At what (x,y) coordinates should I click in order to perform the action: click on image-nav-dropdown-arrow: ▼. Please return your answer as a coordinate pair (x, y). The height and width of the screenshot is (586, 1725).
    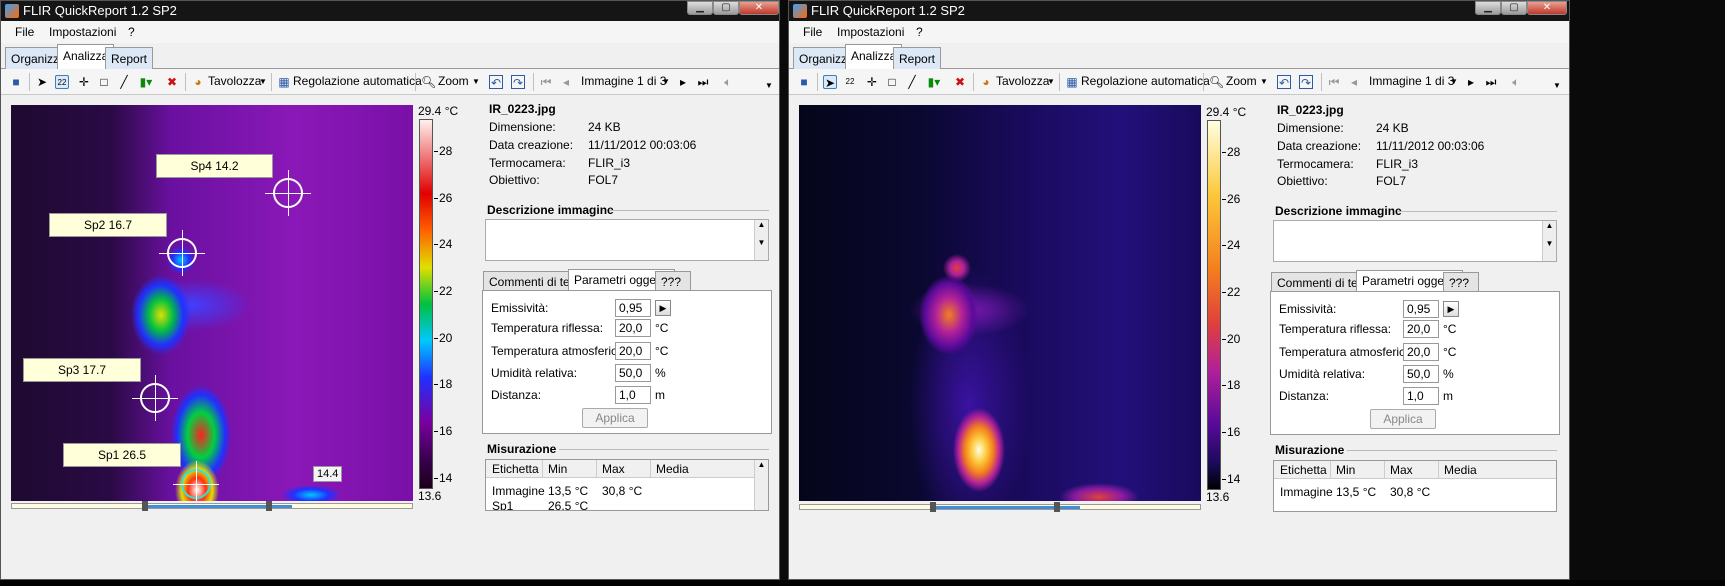
    Looking at the image, I should click on (666, 85).